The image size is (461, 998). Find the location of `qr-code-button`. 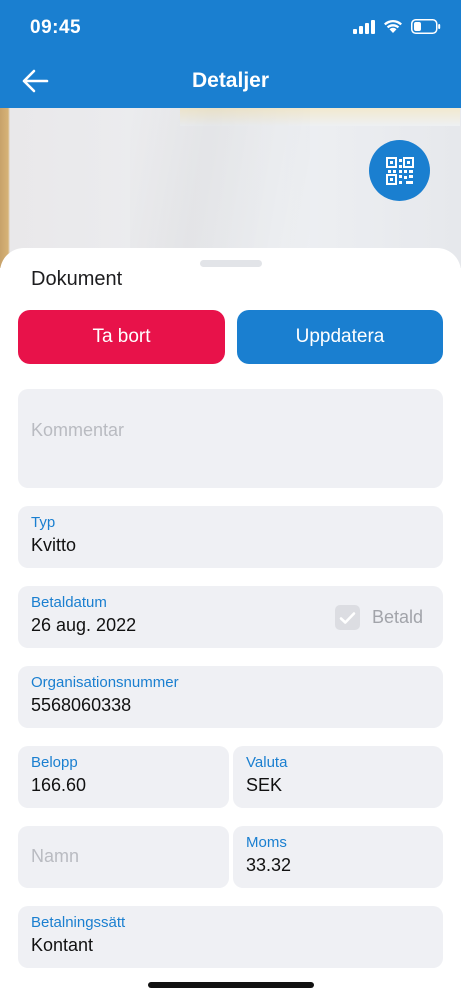

qr-code-button is located at coordinates (399, 170).